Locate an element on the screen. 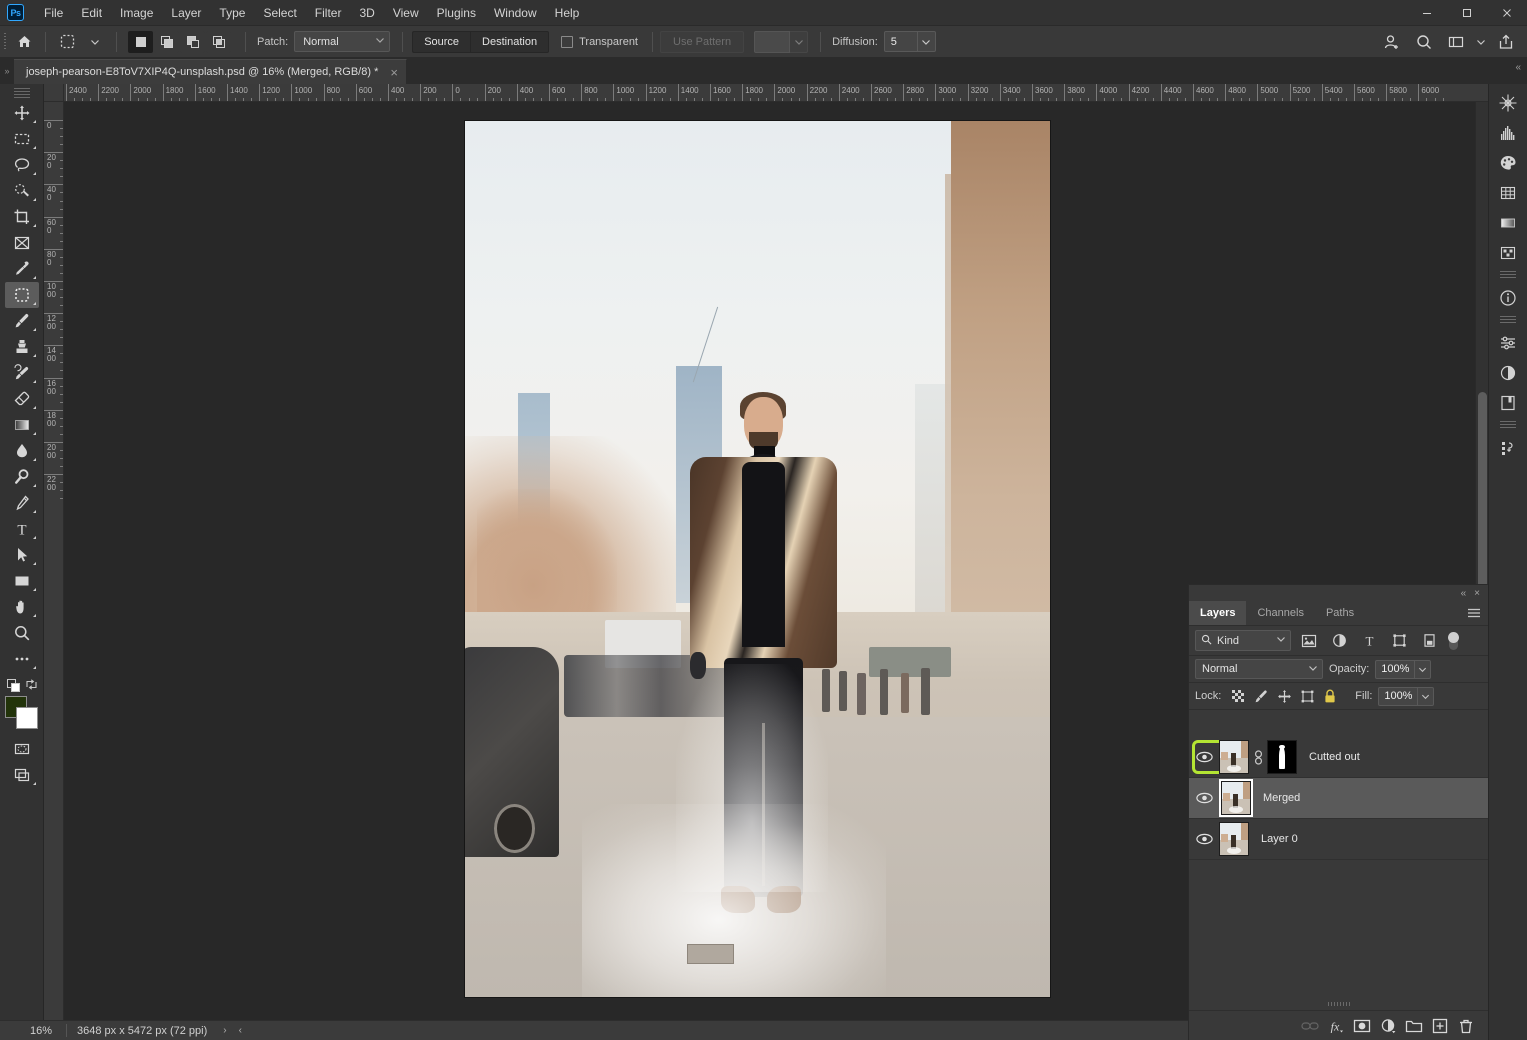 The image size is (1527, 1040). workspace-icon is located at coordinates (1456, 42).